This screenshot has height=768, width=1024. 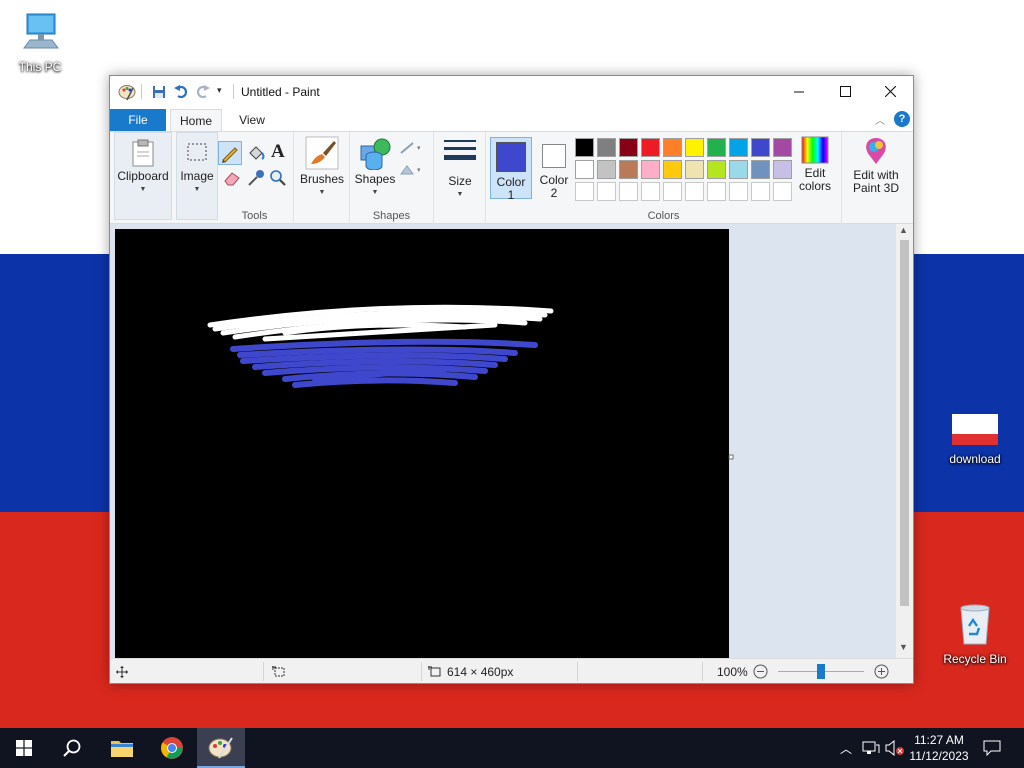 I want to click on desktop-icon-recycle-bin: Recycle Bin, so click(x=975, y=634).